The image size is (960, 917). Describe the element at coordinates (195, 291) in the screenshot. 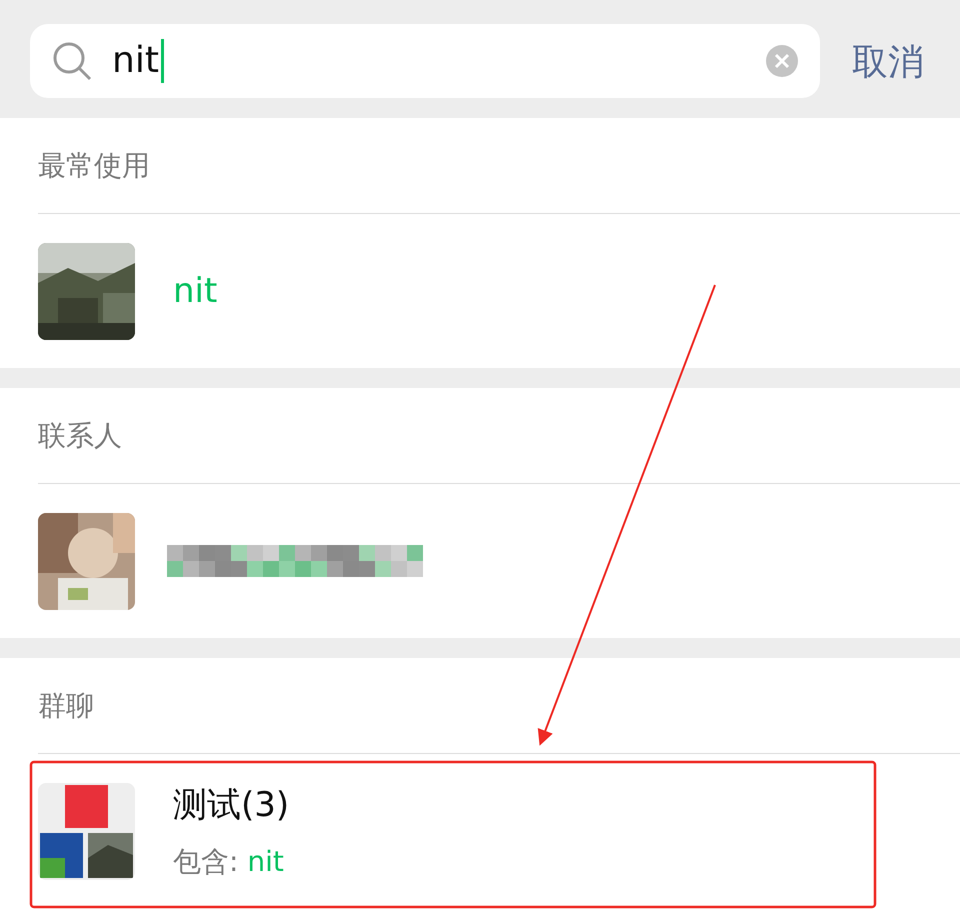

I see `contact-name: nit` at that location.